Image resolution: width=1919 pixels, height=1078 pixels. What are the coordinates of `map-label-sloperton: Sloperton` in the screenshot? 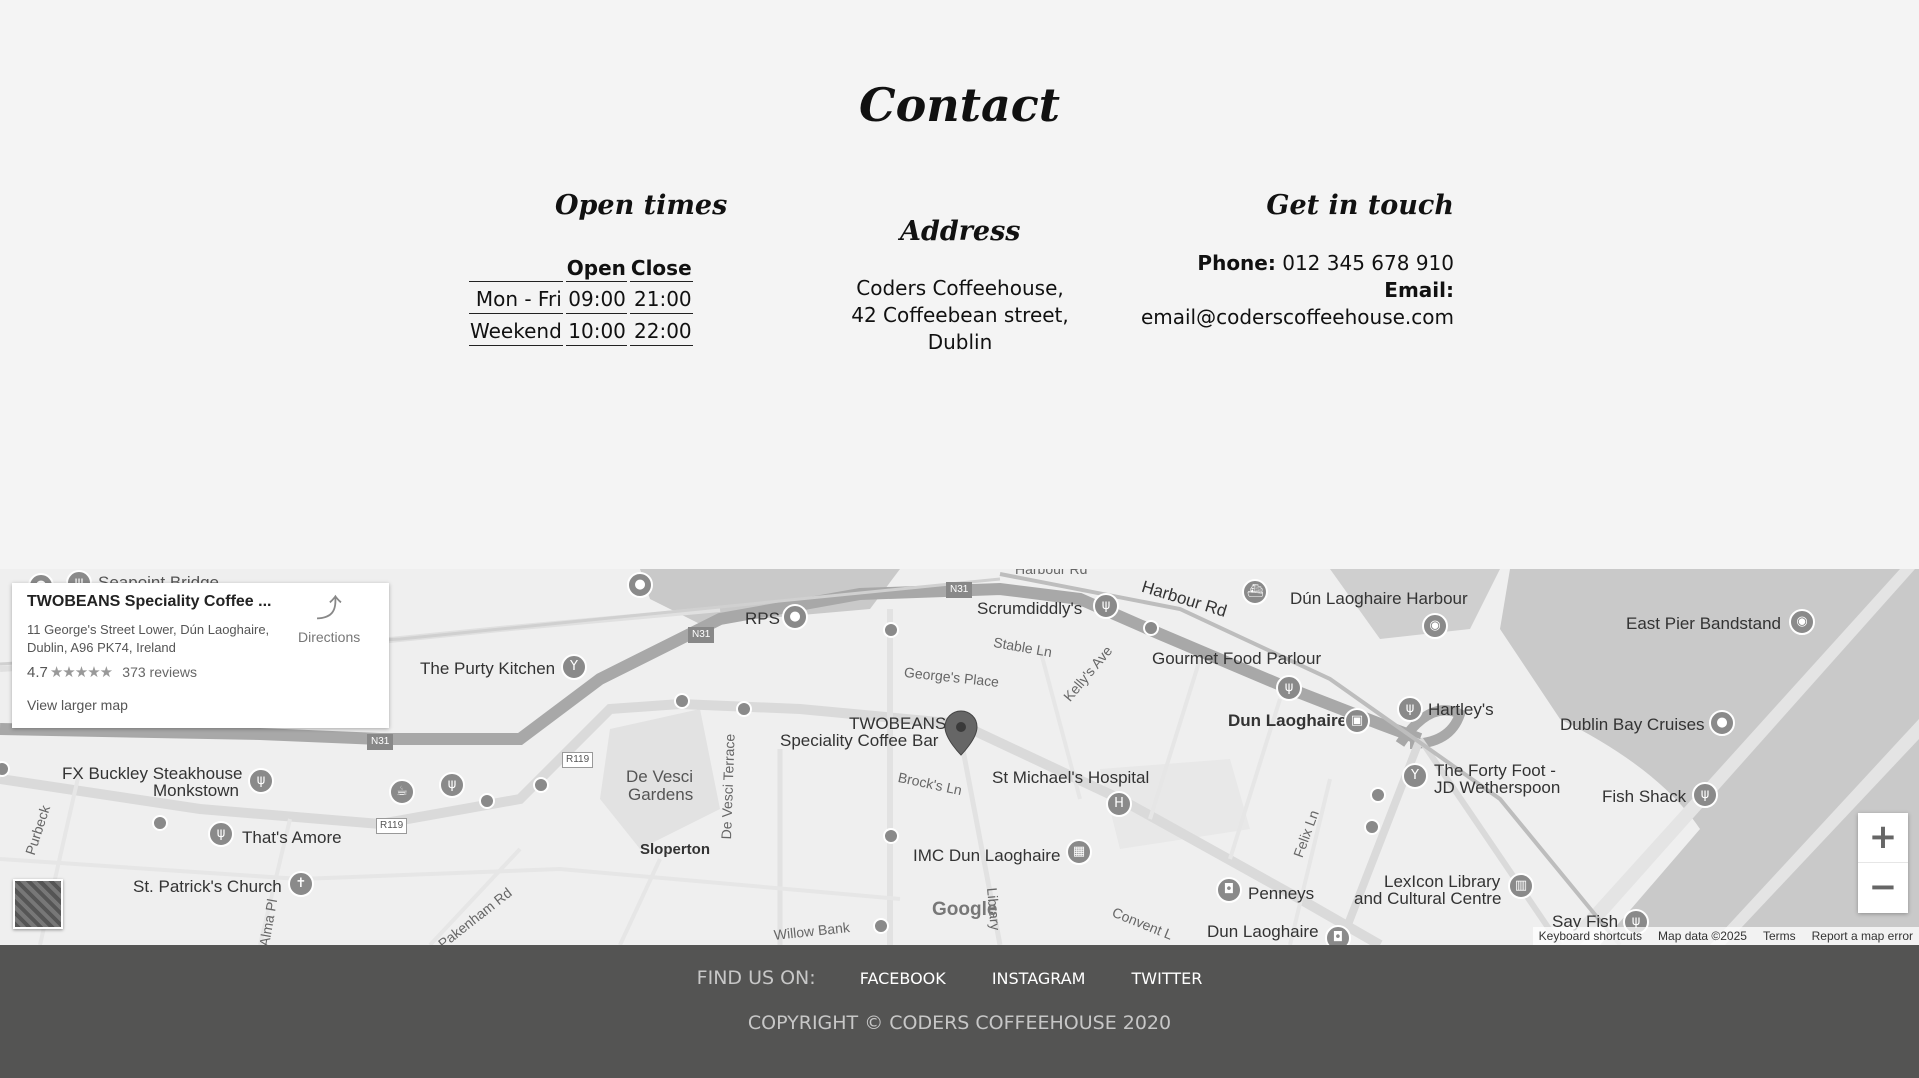 It's located at (675, 849).